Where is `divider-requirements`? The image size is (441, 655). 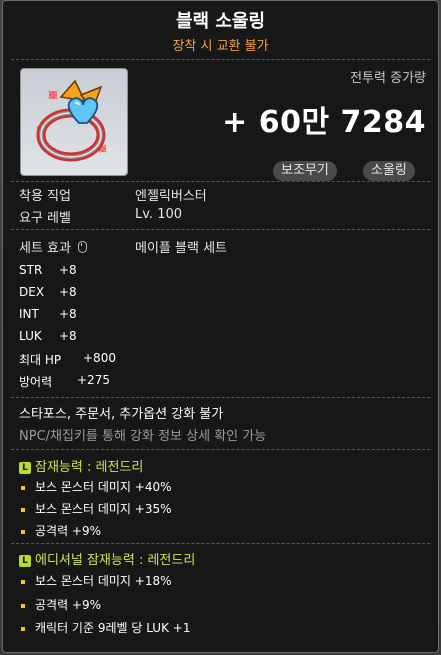 divider-requirements is located at coordinates (220, 229).